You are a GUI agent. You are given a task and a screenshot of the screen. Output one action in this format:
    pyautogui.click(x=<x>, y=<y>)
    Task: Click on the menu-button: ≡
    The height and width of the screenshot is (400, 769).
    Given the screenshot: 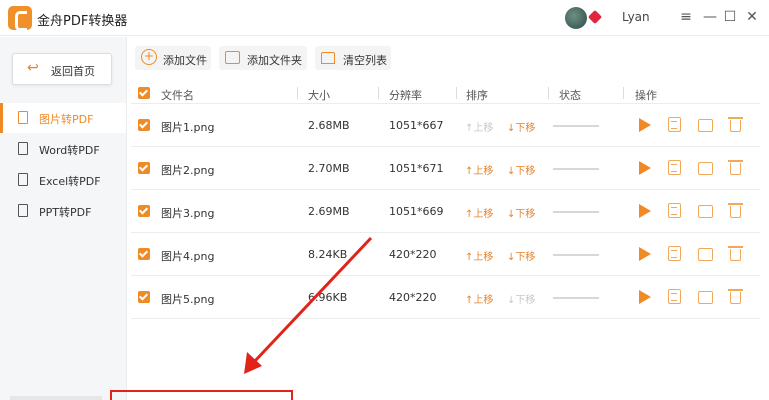 What is the action you would take?
    pyautogui.click(x=686, y=17)
    